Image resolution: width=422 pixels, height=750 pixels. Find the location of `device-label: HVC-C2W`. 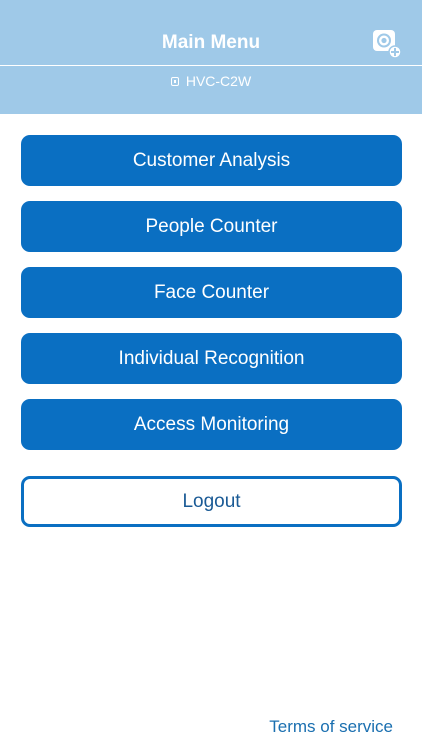

device-label: HVC-C2W is located at coordinates (211, 81).